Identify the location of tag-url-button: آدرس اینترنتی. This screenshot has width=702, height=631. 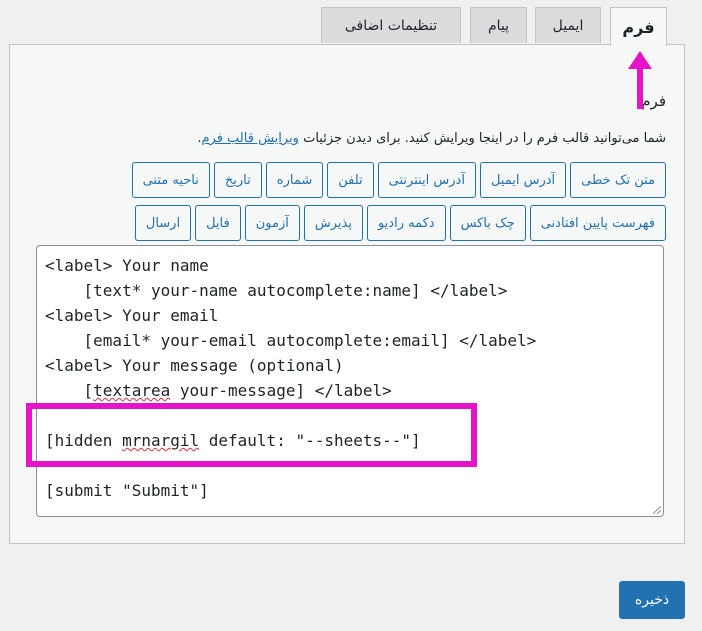
(426, 180).